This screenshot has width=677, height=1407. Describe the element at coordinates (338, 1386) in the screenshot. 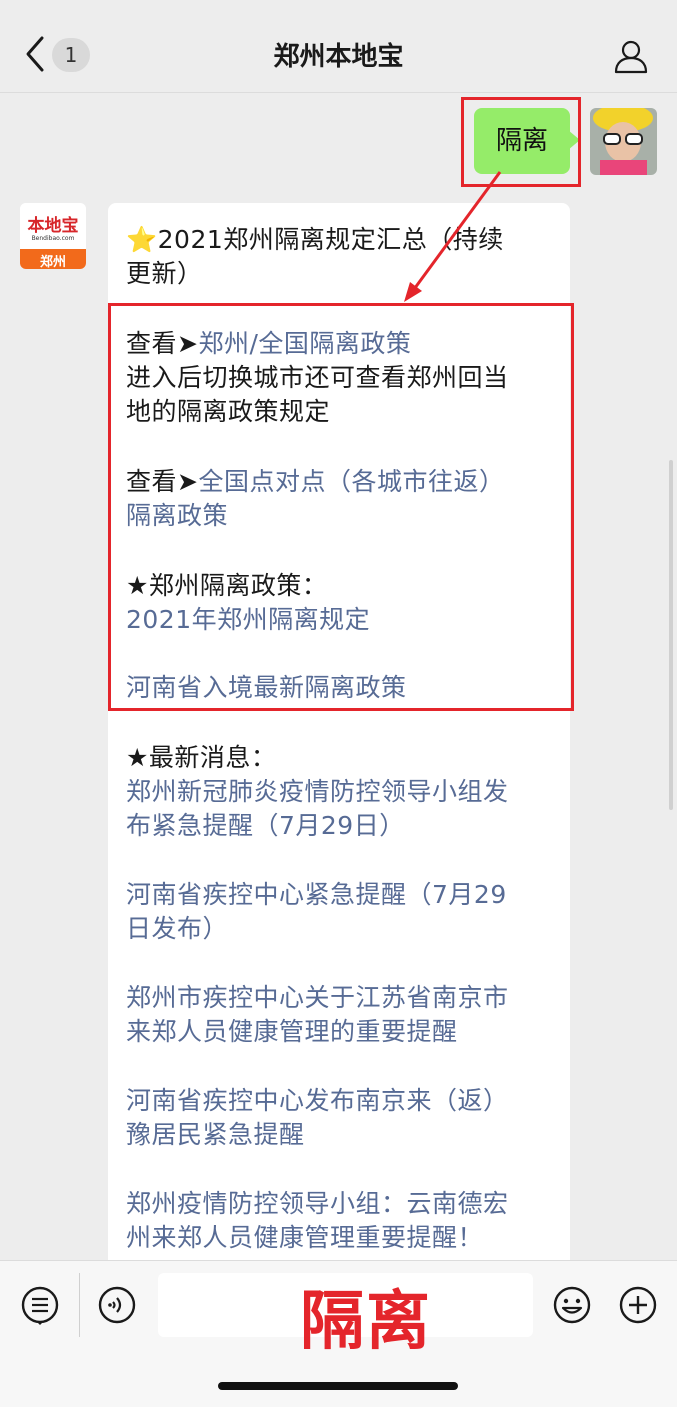

I see `home-indicator` at that location.